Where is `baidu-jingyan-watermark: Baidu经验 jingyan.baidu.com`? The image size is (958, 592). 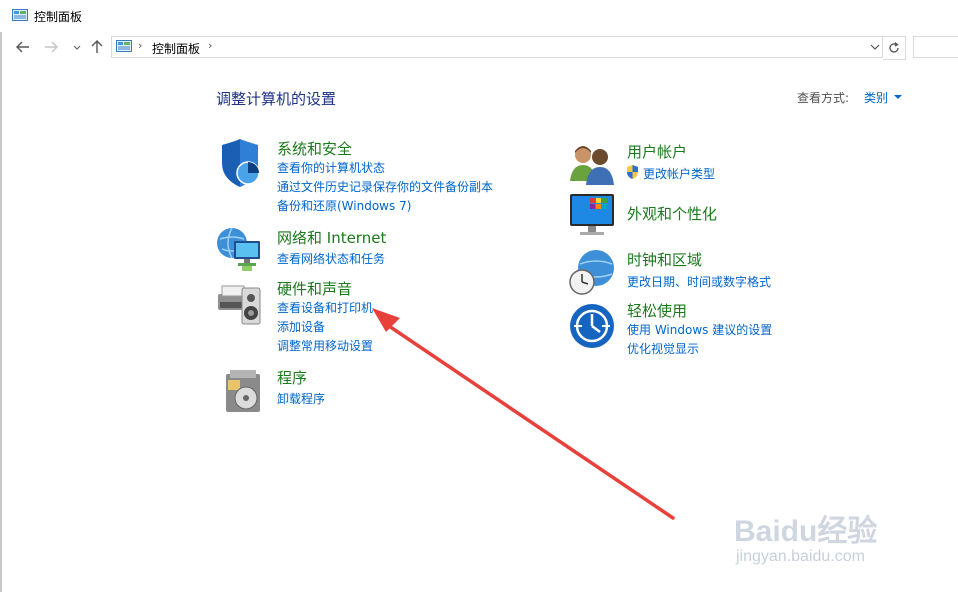
baidu-jingyan-watermark: Baidu经验 jingyan.baidu.com is located at coordinates (820, 540).